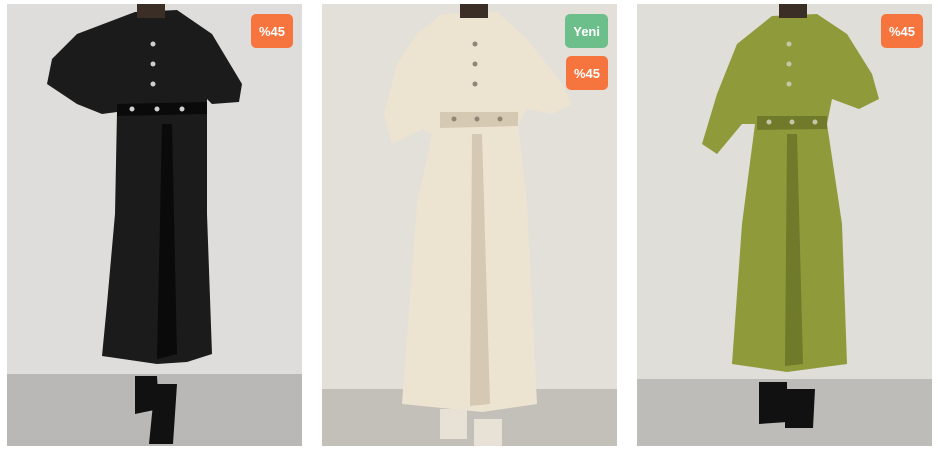  Describe the element at coordinates (586, 31) in the screenshot. I see `new-badge: Yeni` at that location.